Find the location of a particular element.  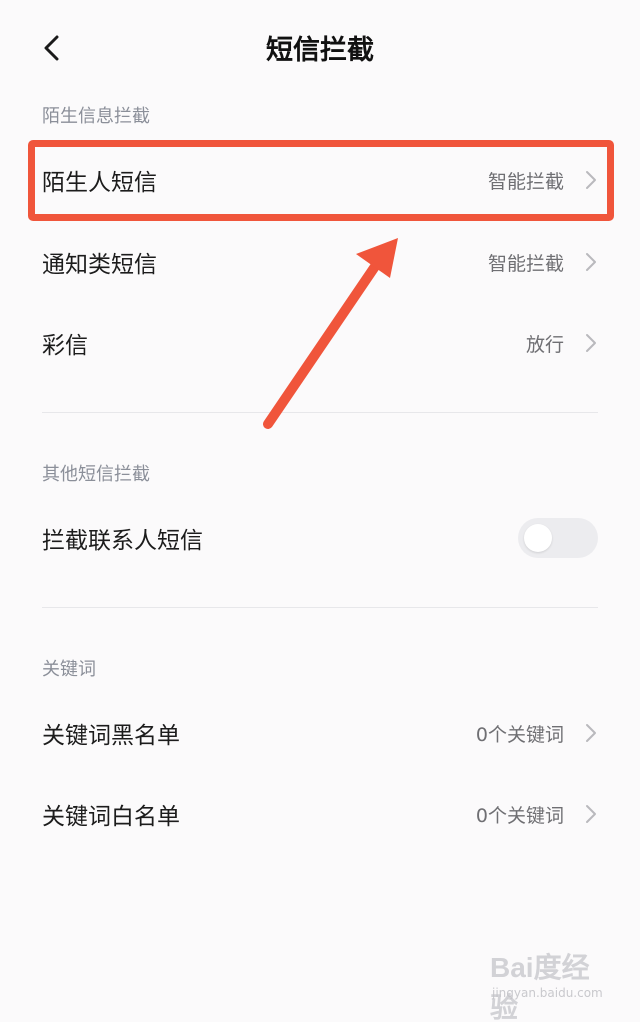

baidu-watermark: Bai度经验 jingyan.baidu.com is located at coordinates (550, 984).